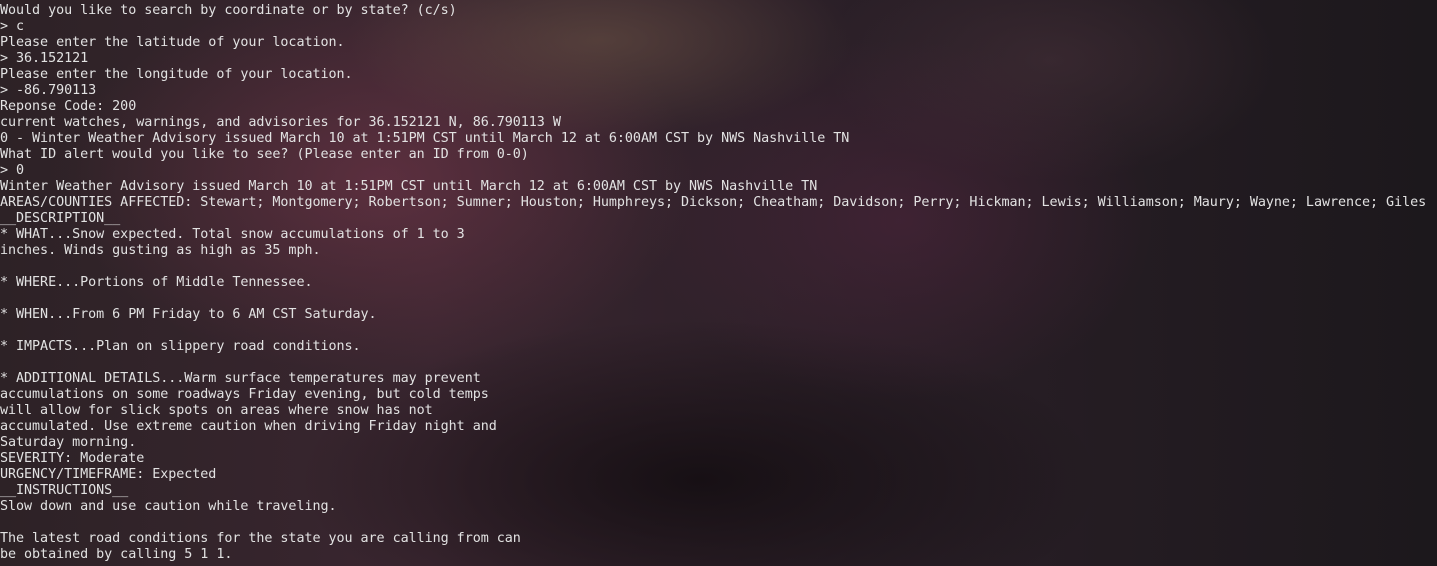 This screenshot has width=1437, height=566. Describe the element at coordinates (12, 170) in the screenshot. I see `user-input-alert-id: > 0` at that location.